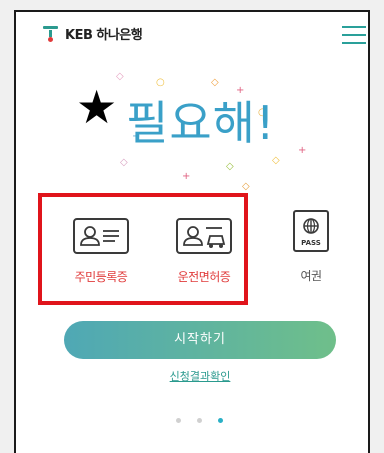  I want to click on hero-title: 필요해!, so click(201, 123).